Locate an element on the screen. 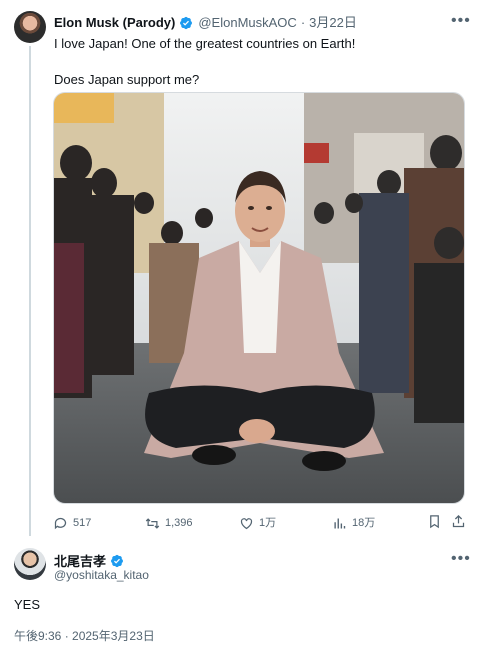 The height and width of the screenshot is (657, 480). reply-text: YES is located at coordinates (27, 604).